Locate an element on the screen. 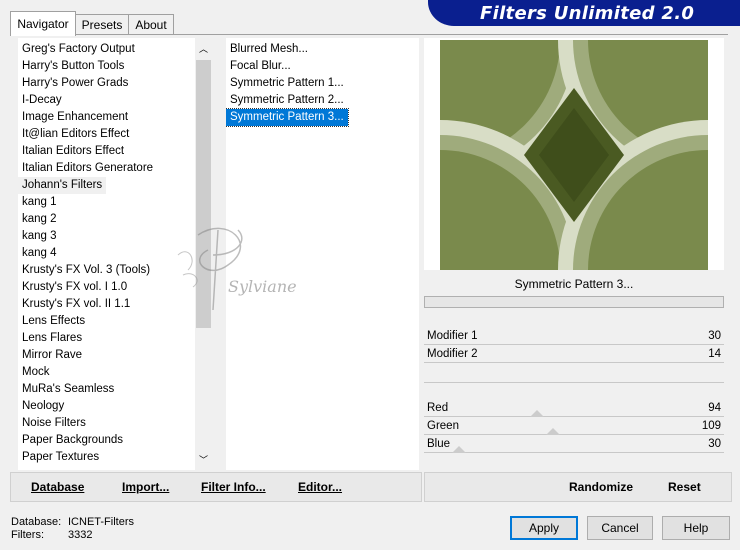 The image size is (740, 550). category-item: Image Enhancement is located at coordinates (75, 117).